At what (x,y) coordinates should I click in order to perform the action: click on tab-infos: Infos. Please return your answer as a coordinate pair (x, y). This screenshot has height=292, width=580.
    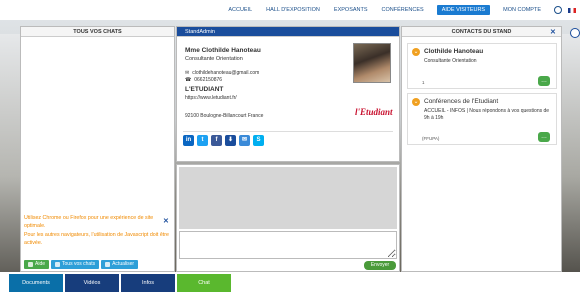
    Looking at the image, I should click on (148, 283).